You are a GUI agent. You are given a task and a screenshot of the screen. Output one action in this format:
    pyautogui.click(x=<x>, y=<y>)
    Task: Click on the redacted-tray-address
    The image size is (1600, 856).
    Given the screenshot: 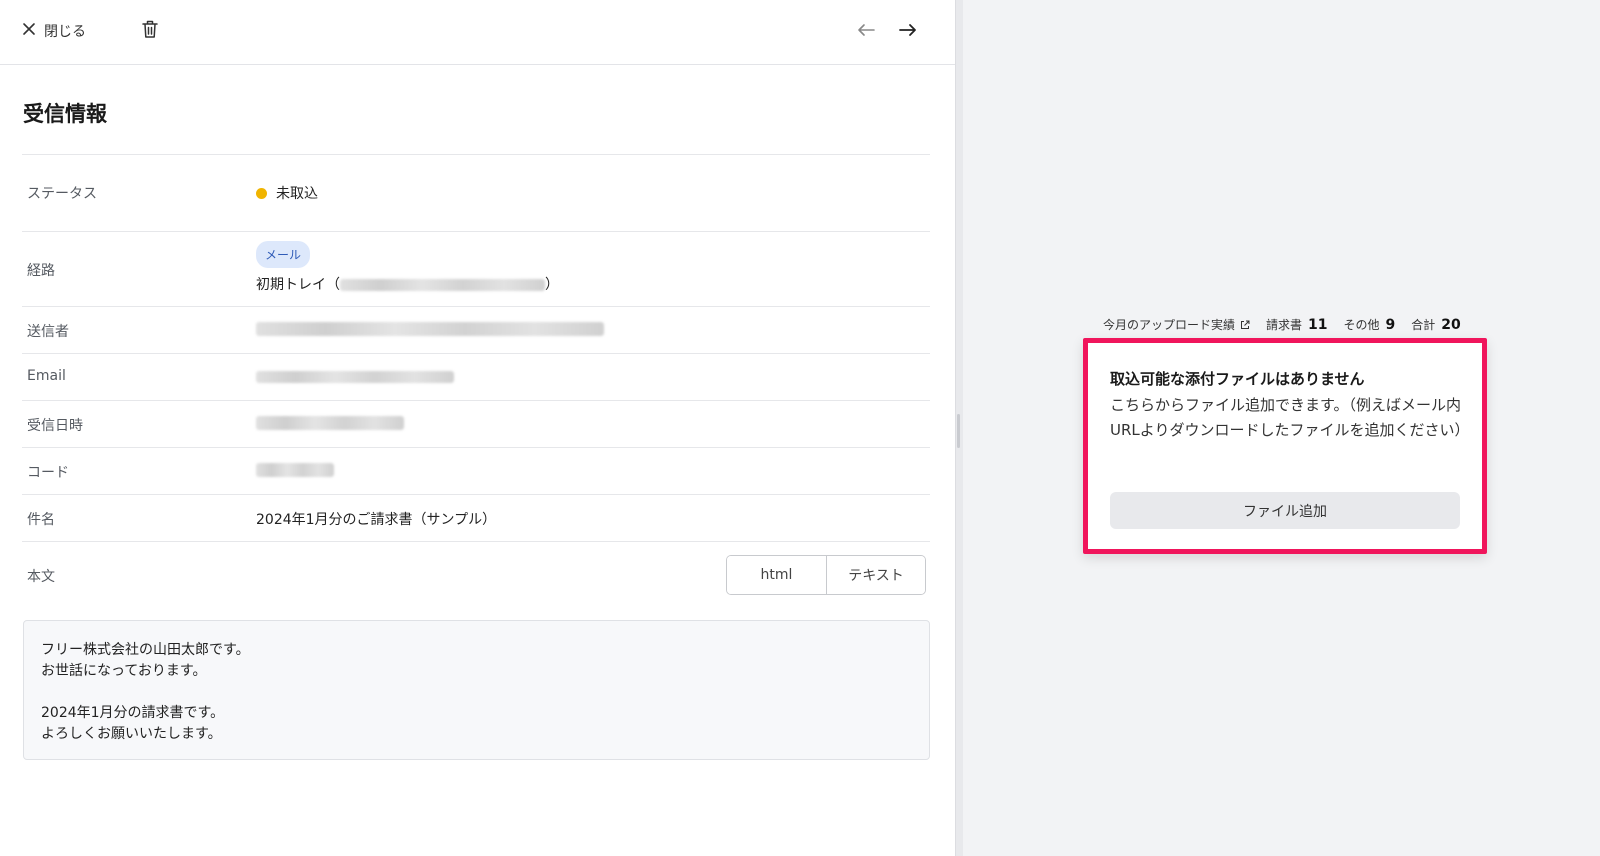 What is the action you would take?
    pyautogui.click(x=442, y=285)
    